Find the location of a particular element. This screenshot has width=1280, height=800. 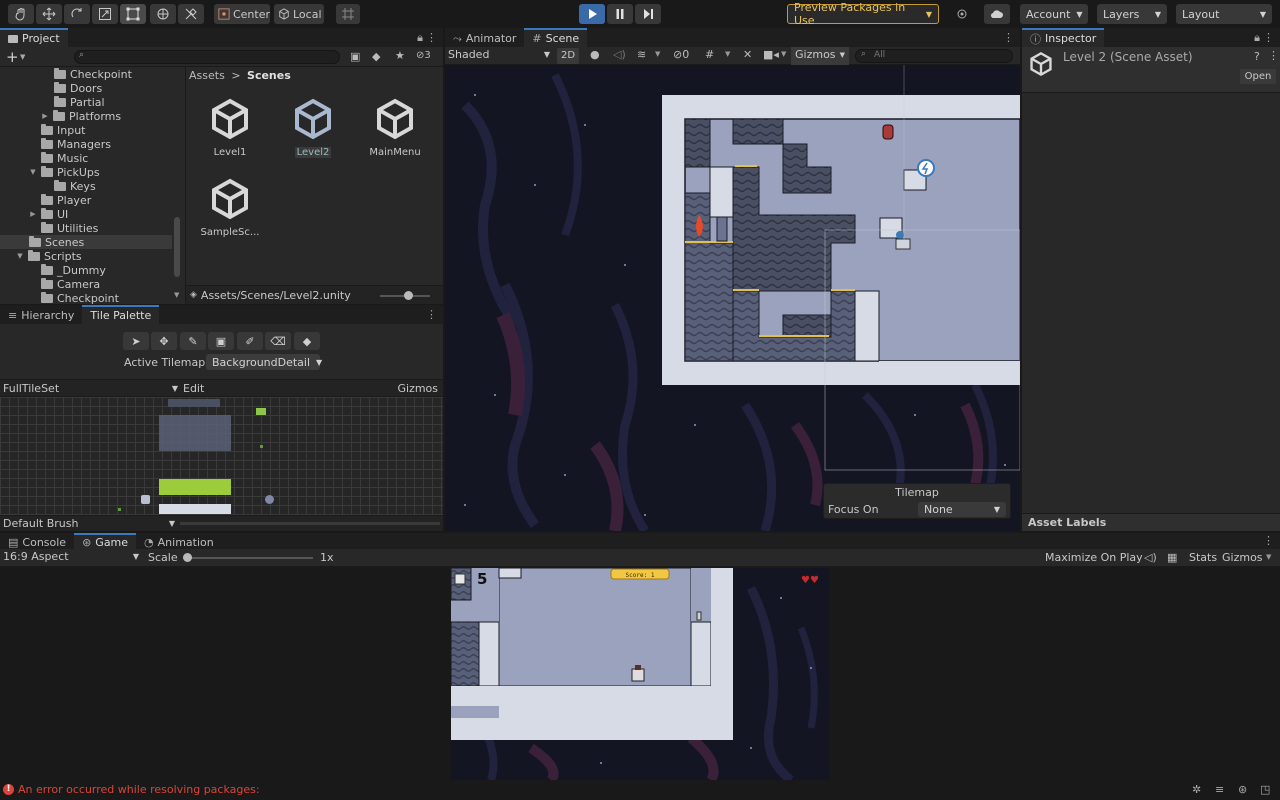

breadcrumb-scenes: Scenes is located at coordinates (269, 75).